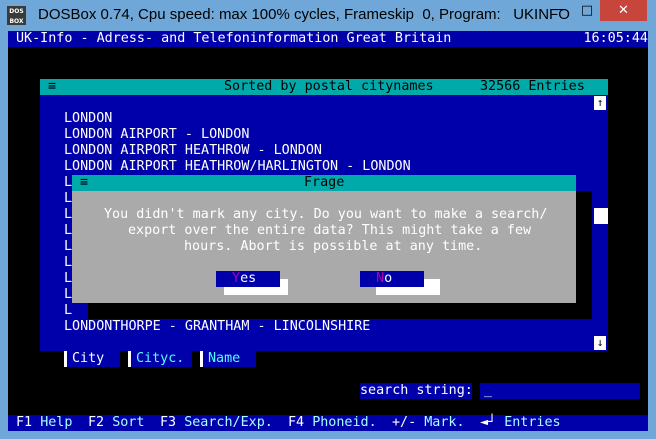  What do you see at coordinates (344, 422) in the screenshot?
I see `key-action: Phoneid.` at bounding box center [344, 422].